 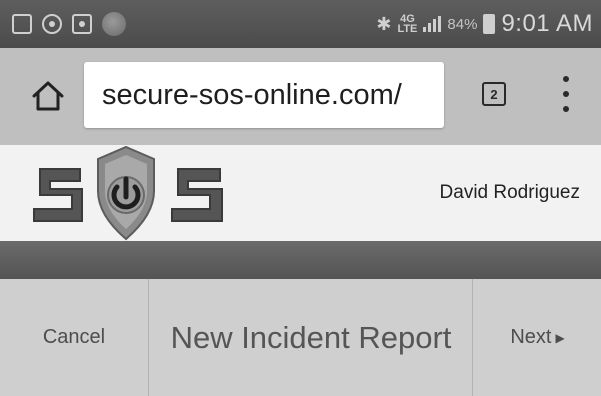 What do you see at coordinates (566, 94) in the screenshot?
I see `overflow-menu-icon` at bounding box center [566, 94].